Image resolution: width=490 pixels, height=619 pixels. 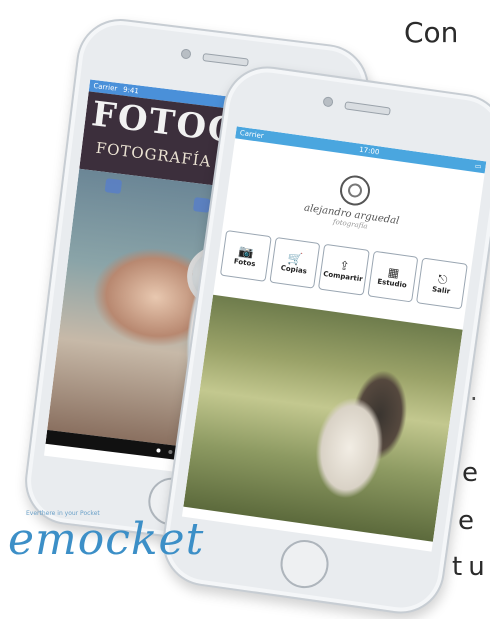 I want to click on home-button, so click(x=304, y=564).